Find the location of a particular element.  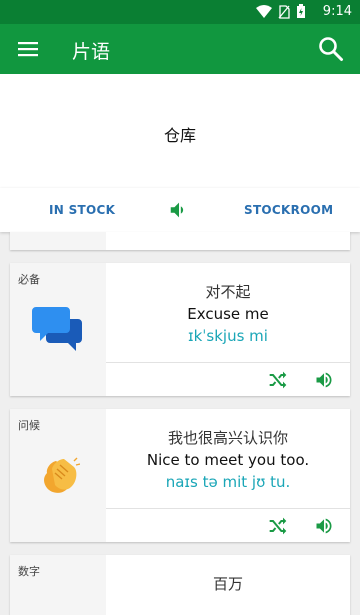

status-bar: 9:14 is located at coordinates (180, 12).